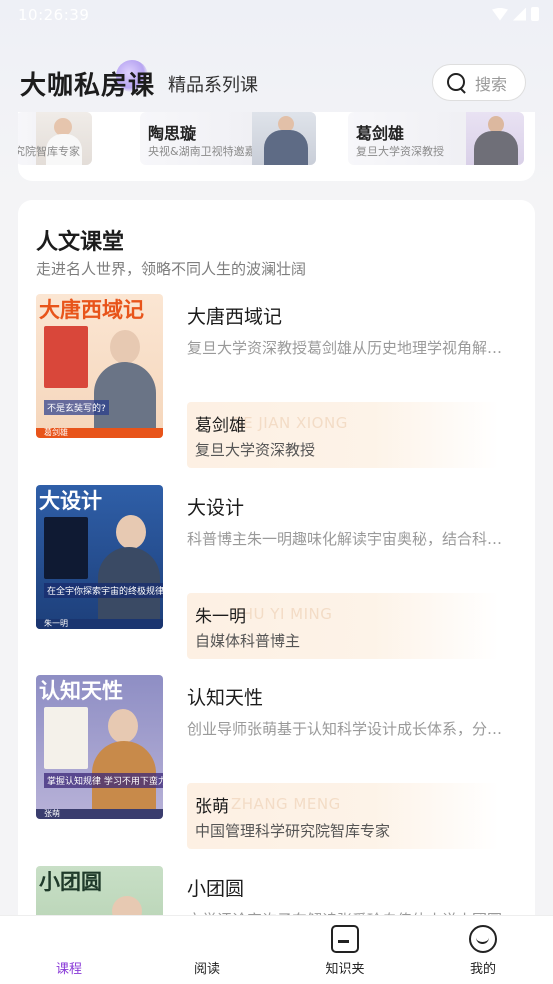 Image resolution: width=553 pixels, height=984 pixels. What do you see at coordinates (125, 395) in the screenshot?
I see `lecturer-photo-body` at bounding box center [125, 395].